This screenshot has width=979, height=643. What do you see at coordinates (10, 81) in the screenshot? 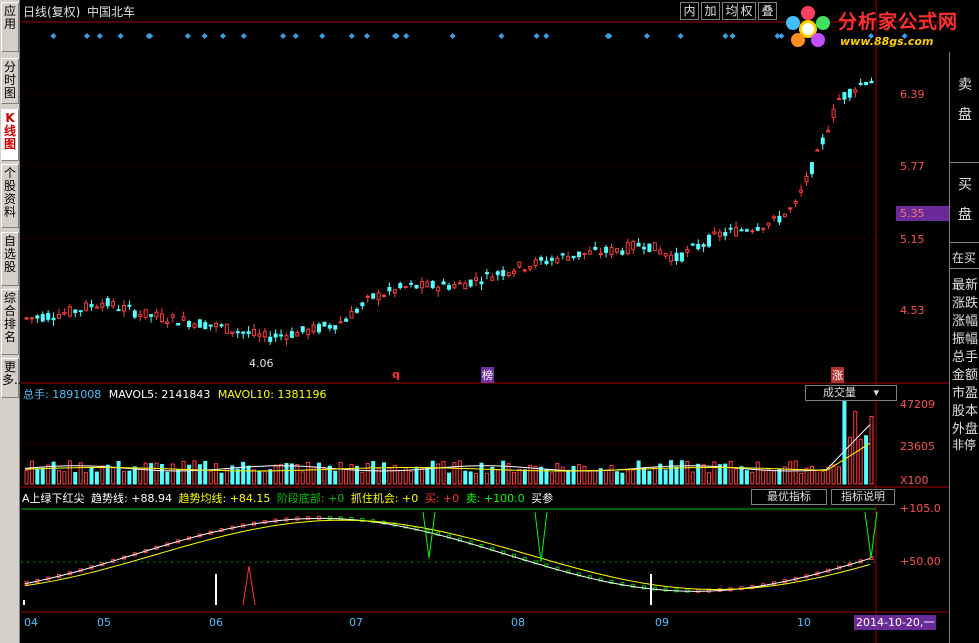
I see `tab-intraday: 分时图` at bounding box center [10, 81].